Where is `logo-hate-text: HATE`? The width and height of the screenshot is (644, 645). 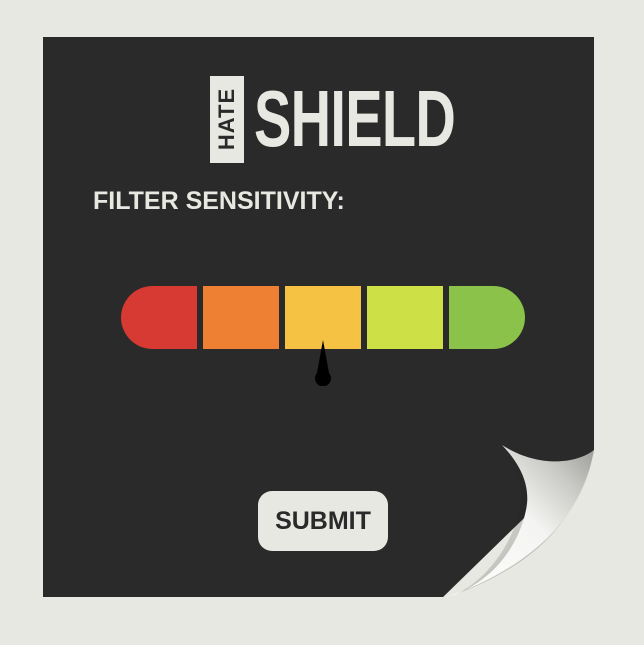
logo-hate-text: HATE is located at coordinates (227, 119).